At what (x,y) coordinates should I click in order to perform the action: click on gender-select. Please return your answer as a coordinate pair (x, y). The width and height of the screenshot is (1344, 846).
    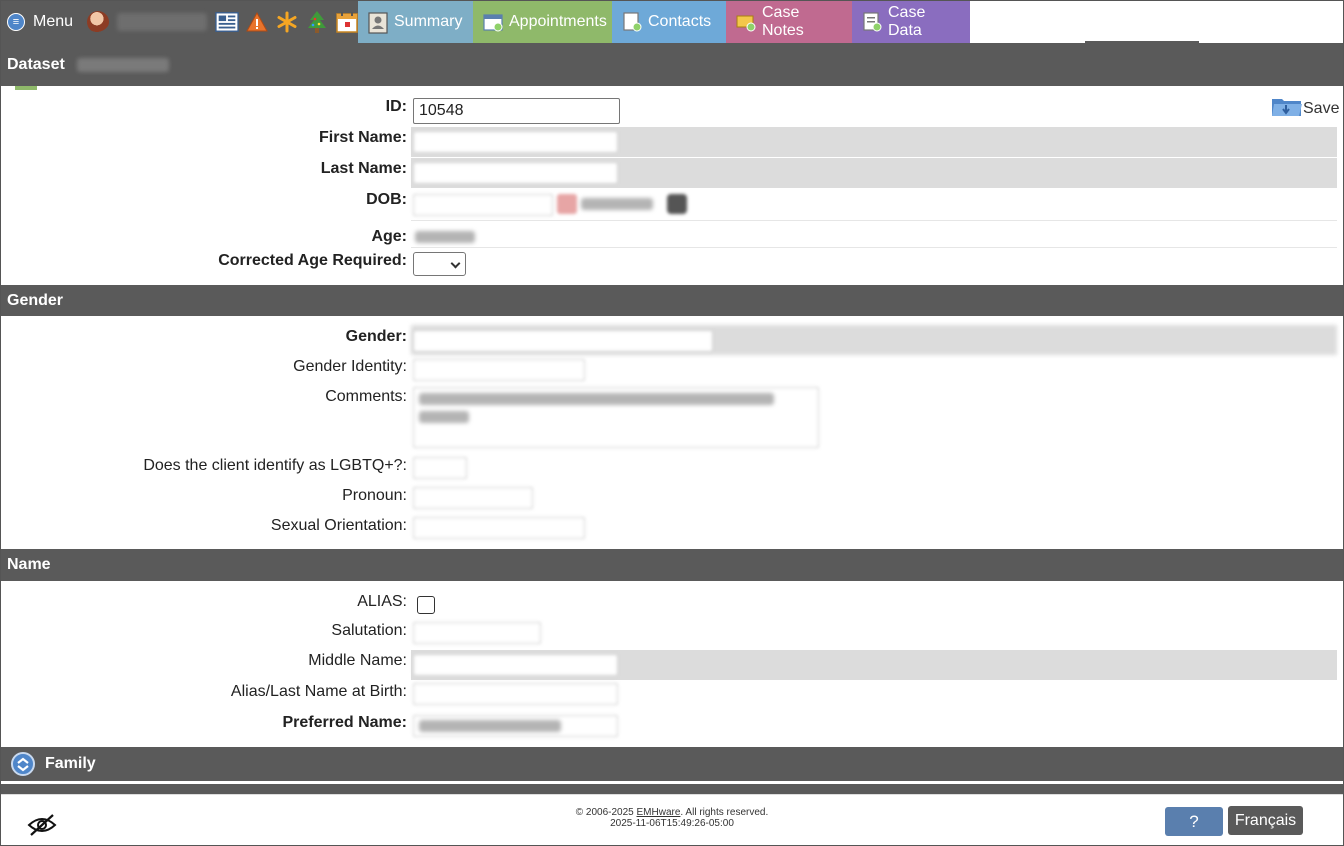
    Looking at the image, I should click on (563, 341).